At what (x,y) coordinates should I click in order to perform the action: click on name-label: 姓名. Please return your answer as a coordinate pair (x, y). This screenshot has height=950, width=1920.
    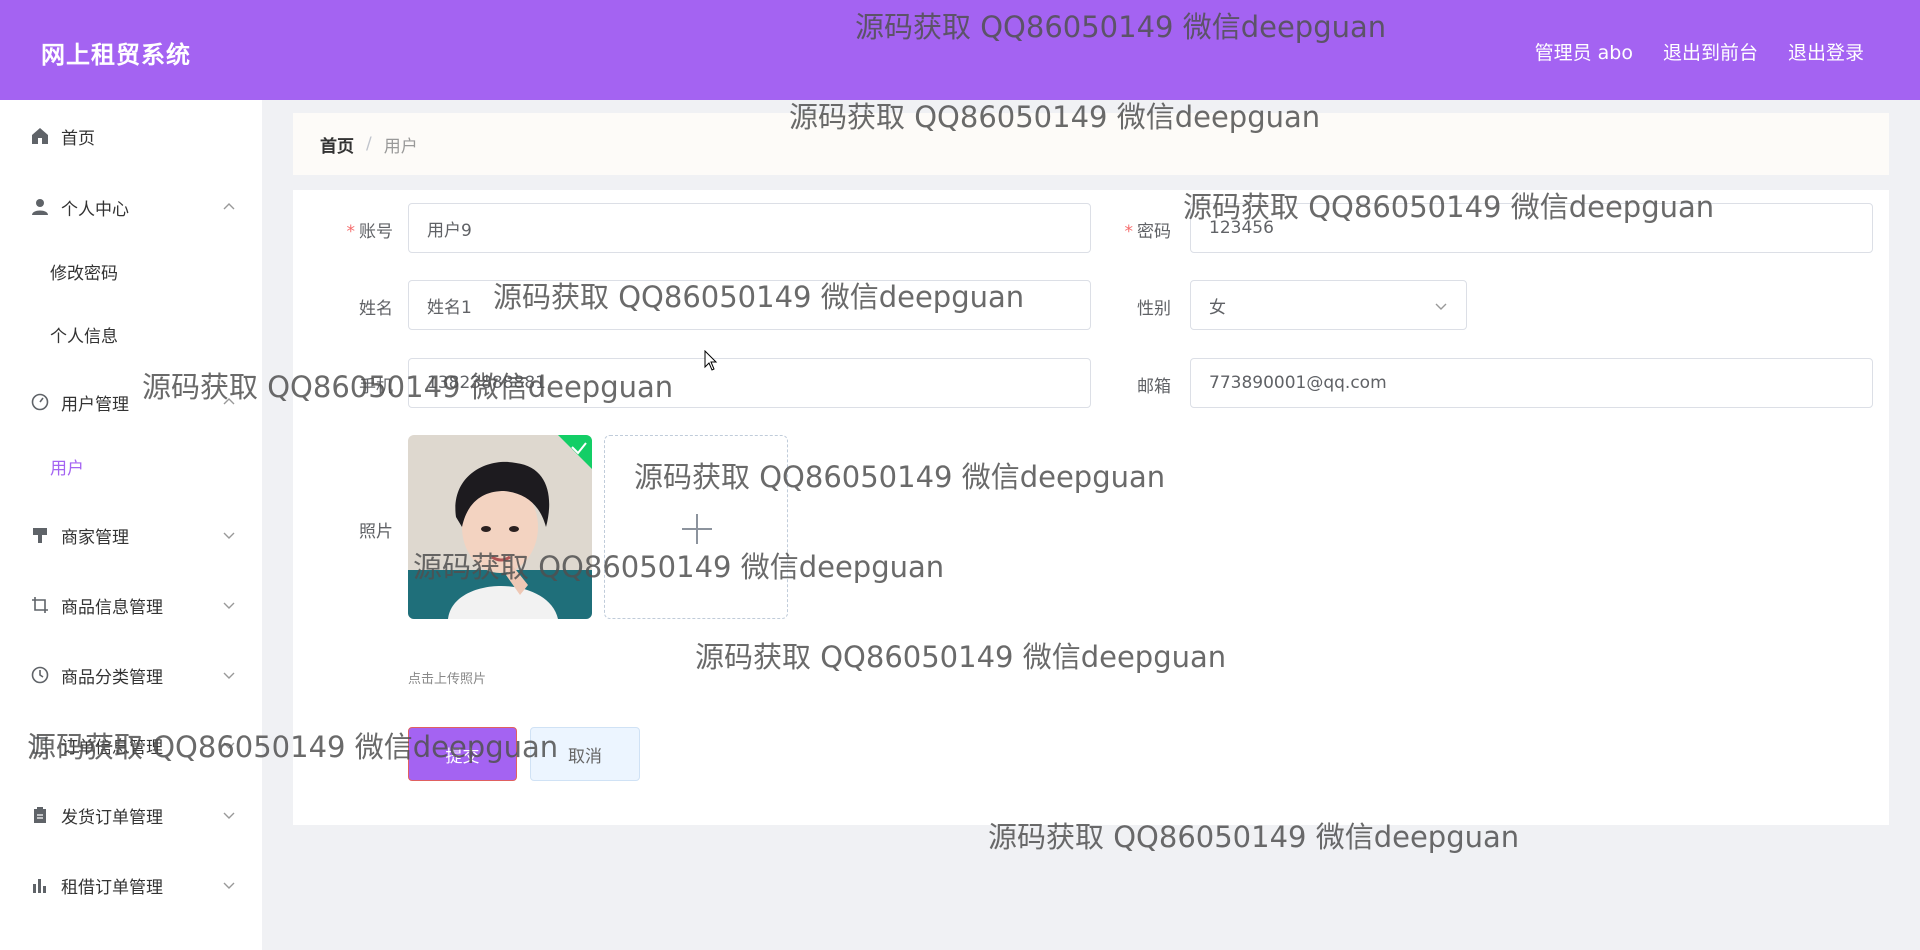
    Looking at the image, I should click on (376, 309).